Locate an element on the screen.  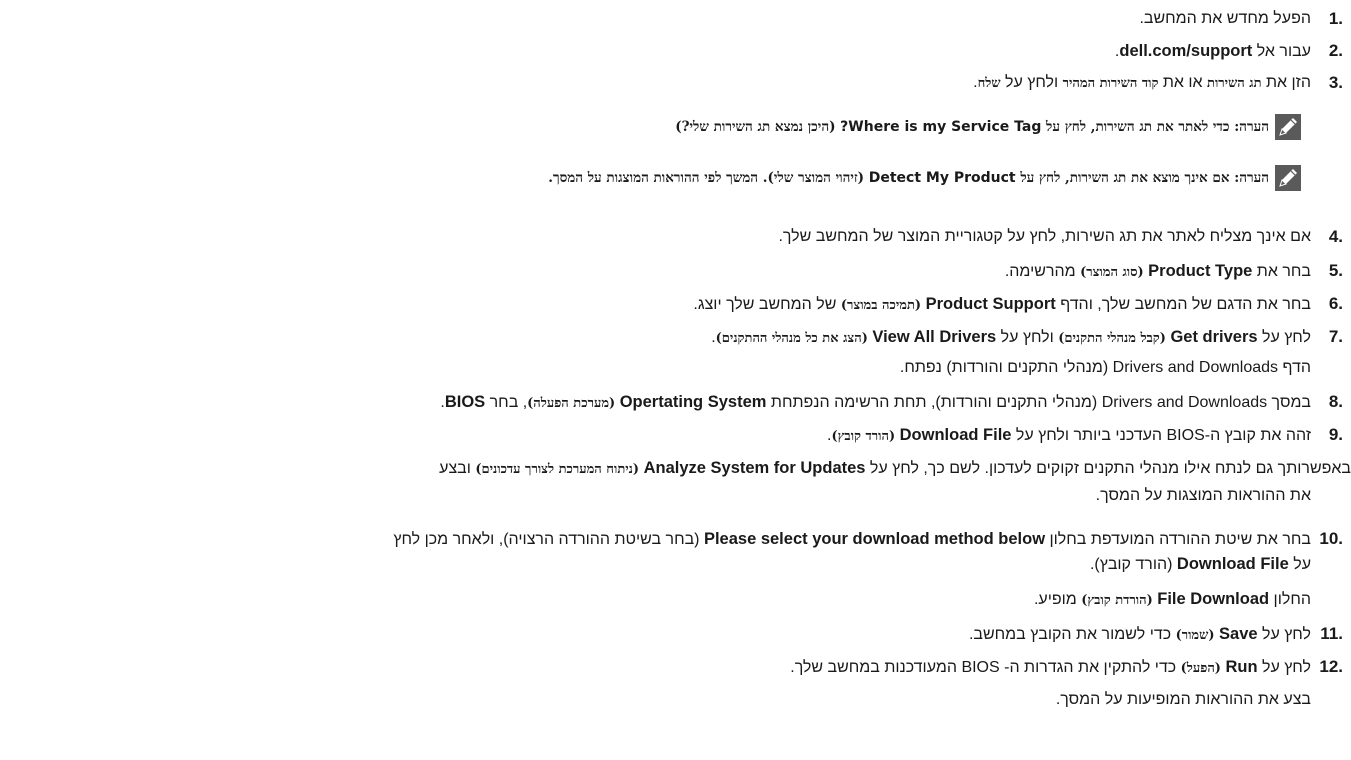
step-number: 8. is located at coordinates (1335, 401).